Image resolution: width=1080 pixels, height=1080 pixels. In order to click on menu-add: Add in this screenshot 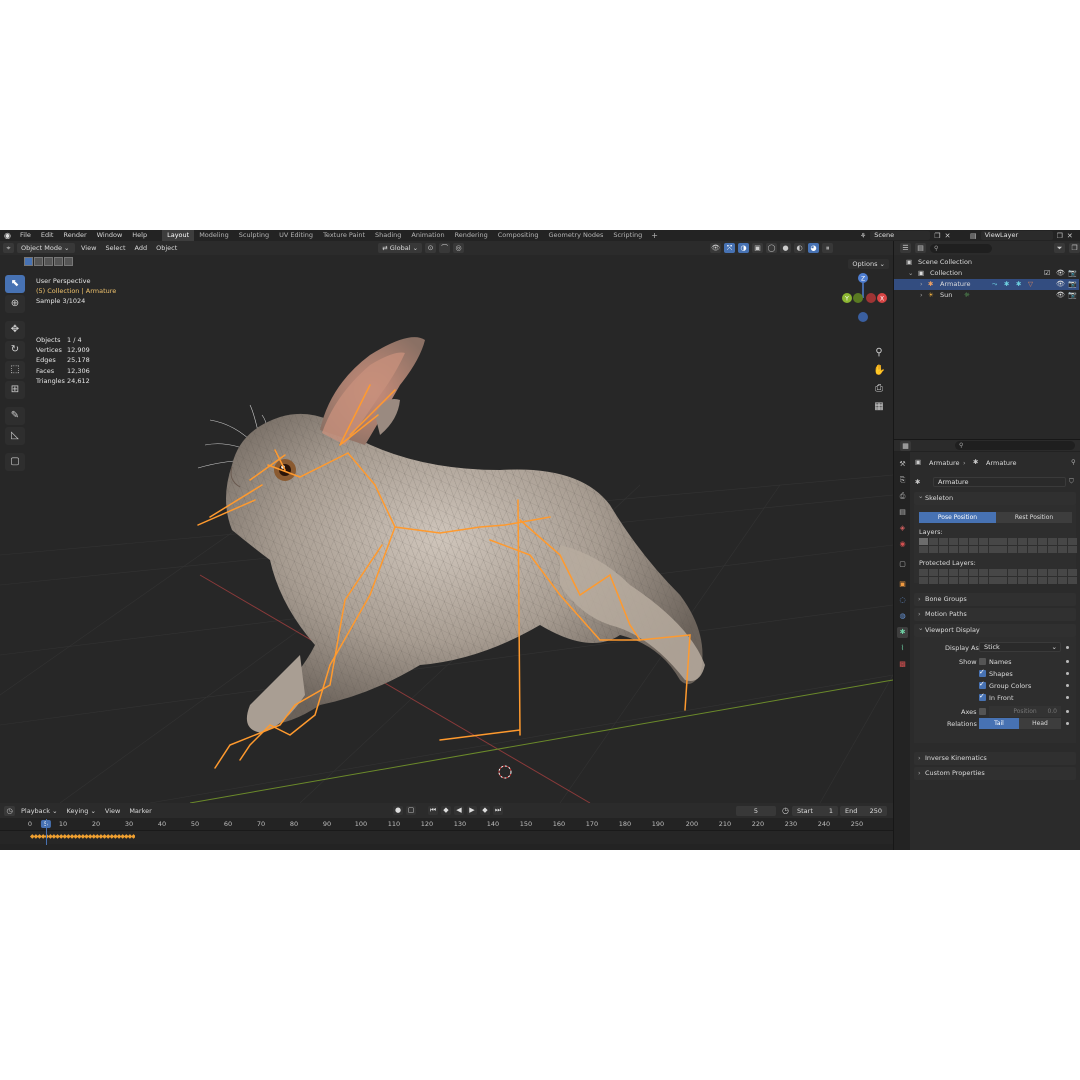, I will do `click(141, 248)`.